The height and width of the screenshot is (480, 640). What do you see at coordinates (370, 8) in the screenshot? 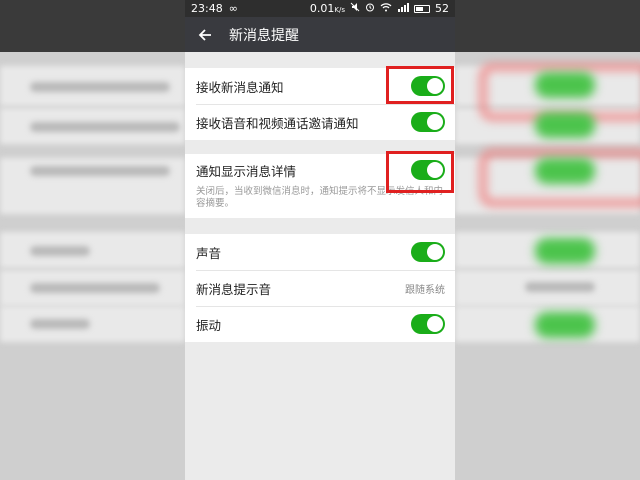
I see `alarm-icon` at bounding box center [370, 8].